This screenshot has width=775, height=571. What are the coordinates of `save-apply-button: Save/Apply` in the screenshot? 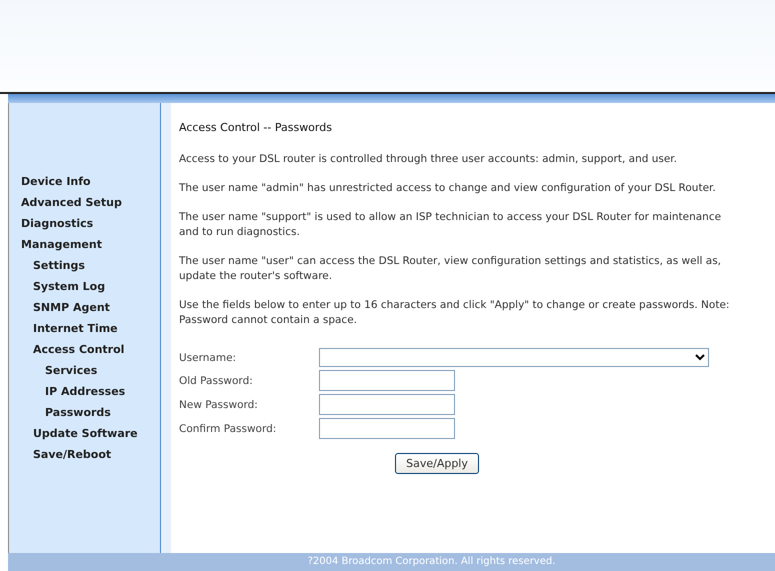 It's located at (437, 463).